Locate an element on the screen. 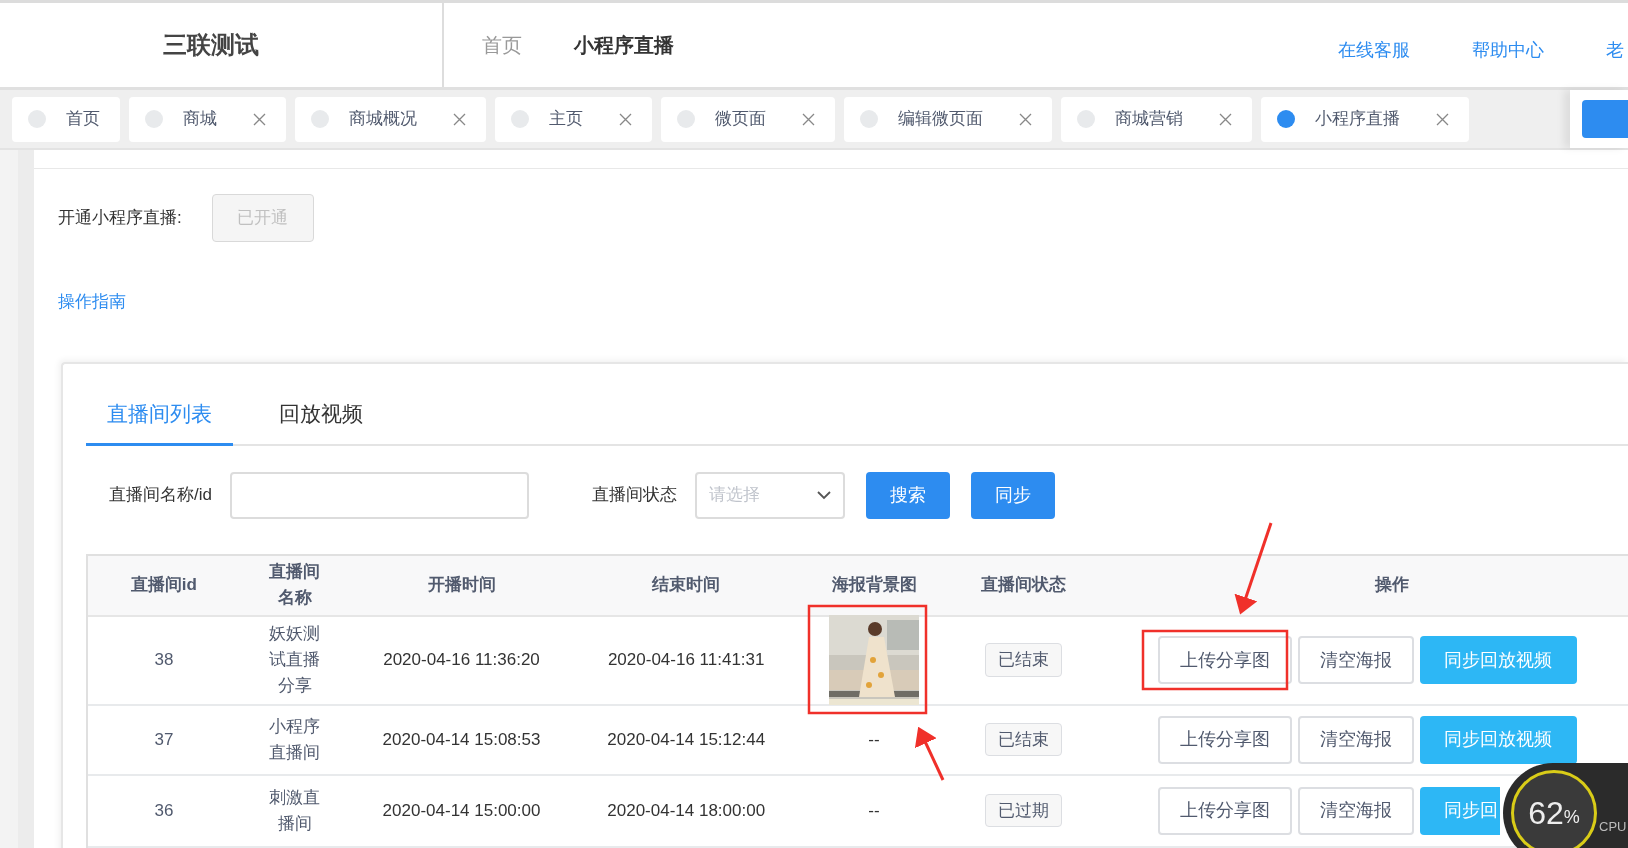  nav-link: 小程序直播 is located at coordinates (624, 45).